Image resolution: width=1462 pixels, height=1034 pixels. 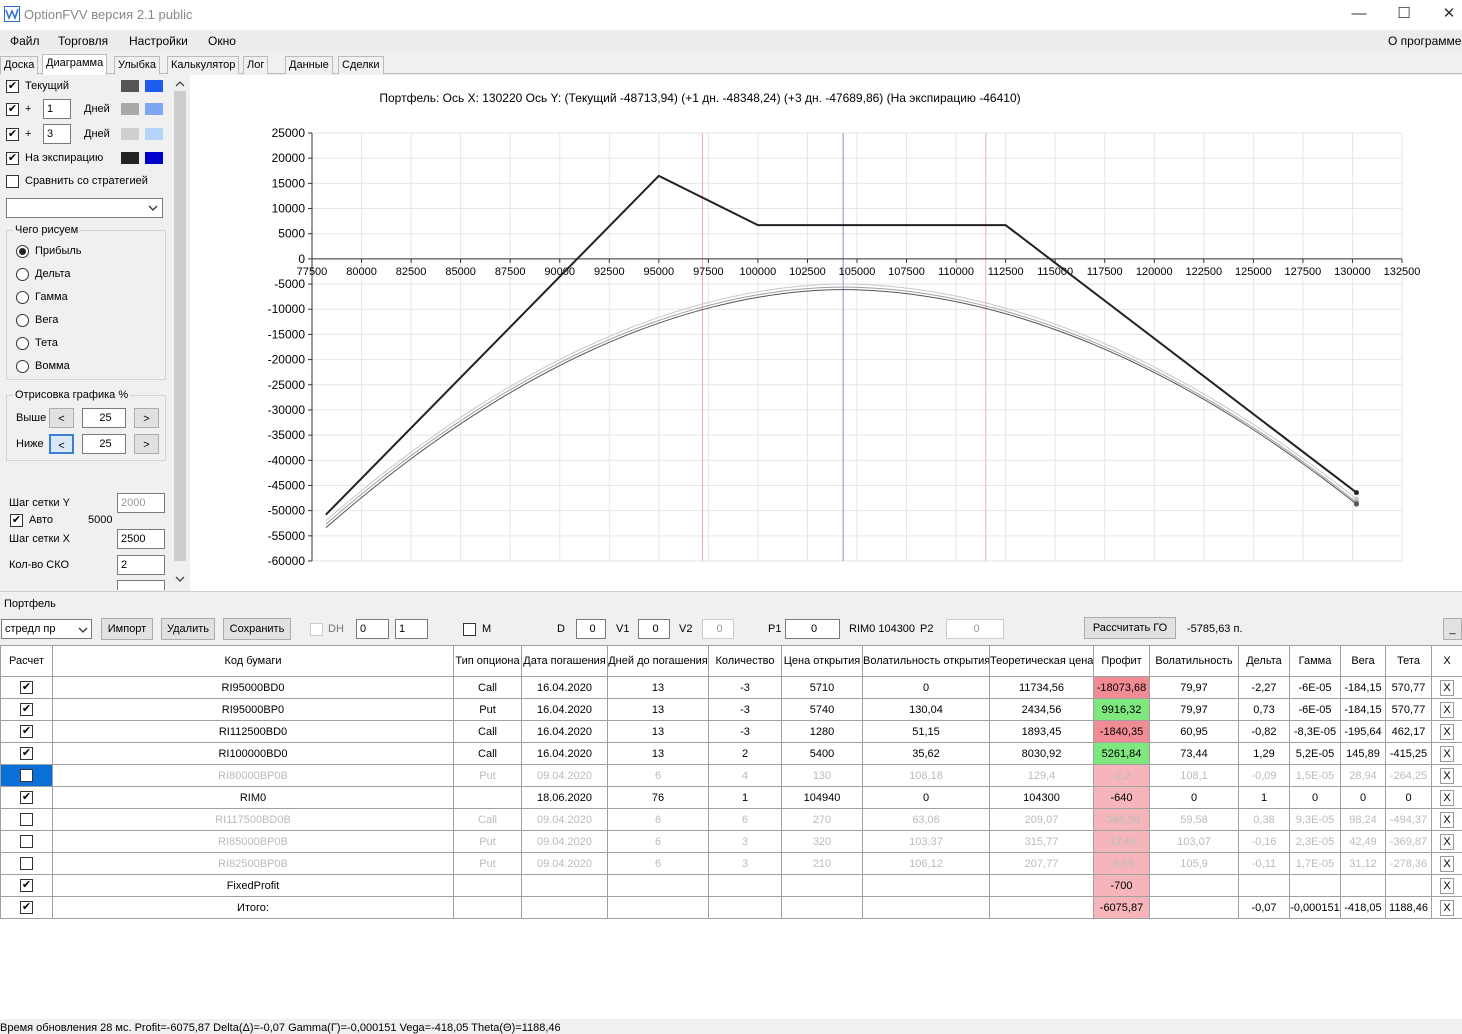 What do you see at coordinates (812, 629) in the screenshot?
I see `p1-input: 0` at bounding box center [812, 629].